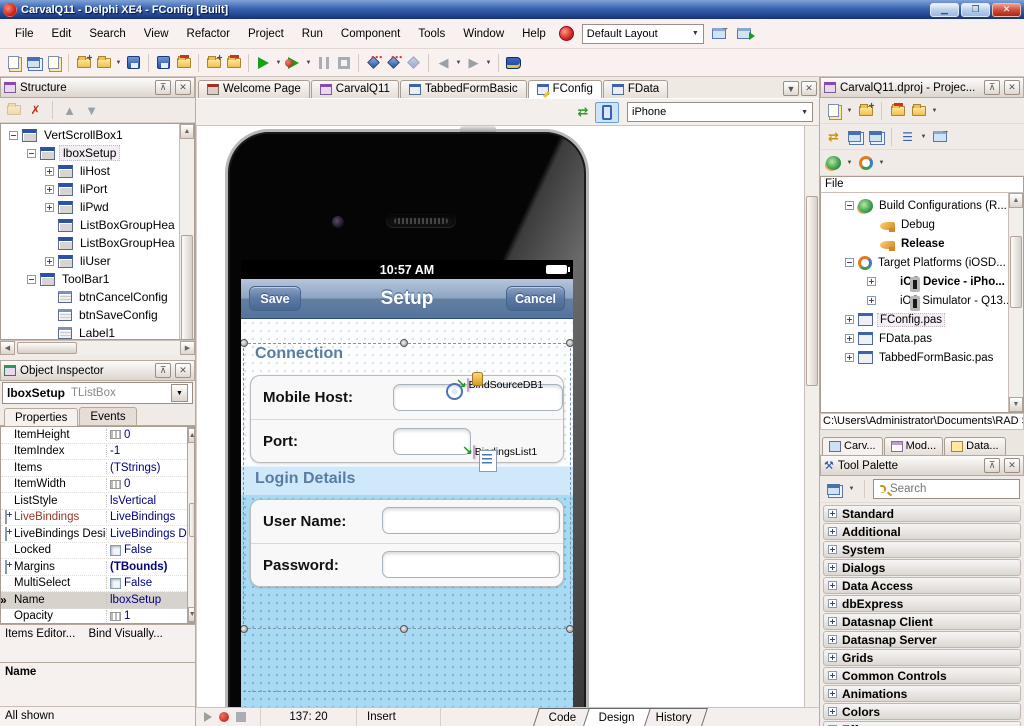 Image resolution: width=1024 pixels, height=726 pixels. I want to click on menu-item-help: Help, so click(534, 34).